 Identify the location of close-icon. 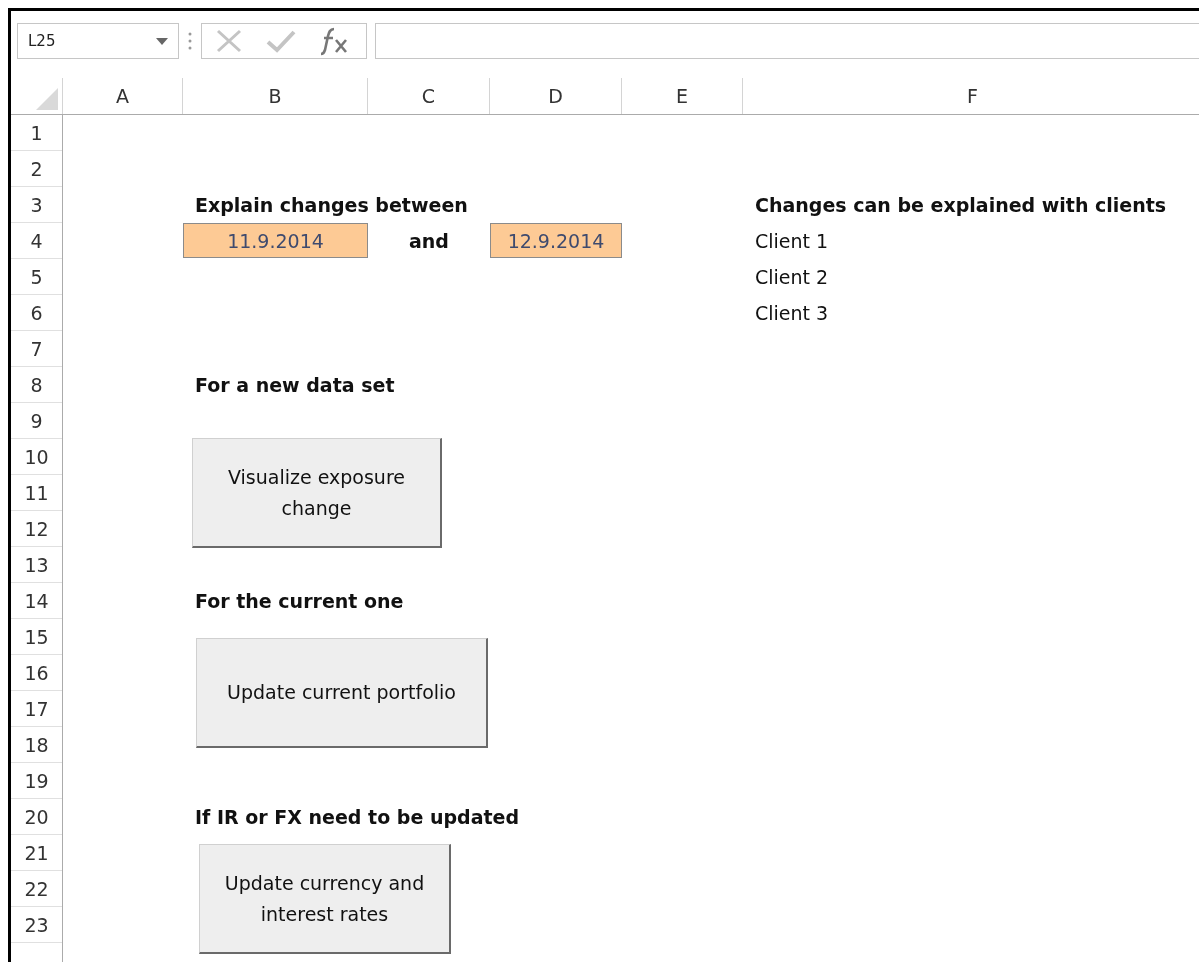
(229, 41).